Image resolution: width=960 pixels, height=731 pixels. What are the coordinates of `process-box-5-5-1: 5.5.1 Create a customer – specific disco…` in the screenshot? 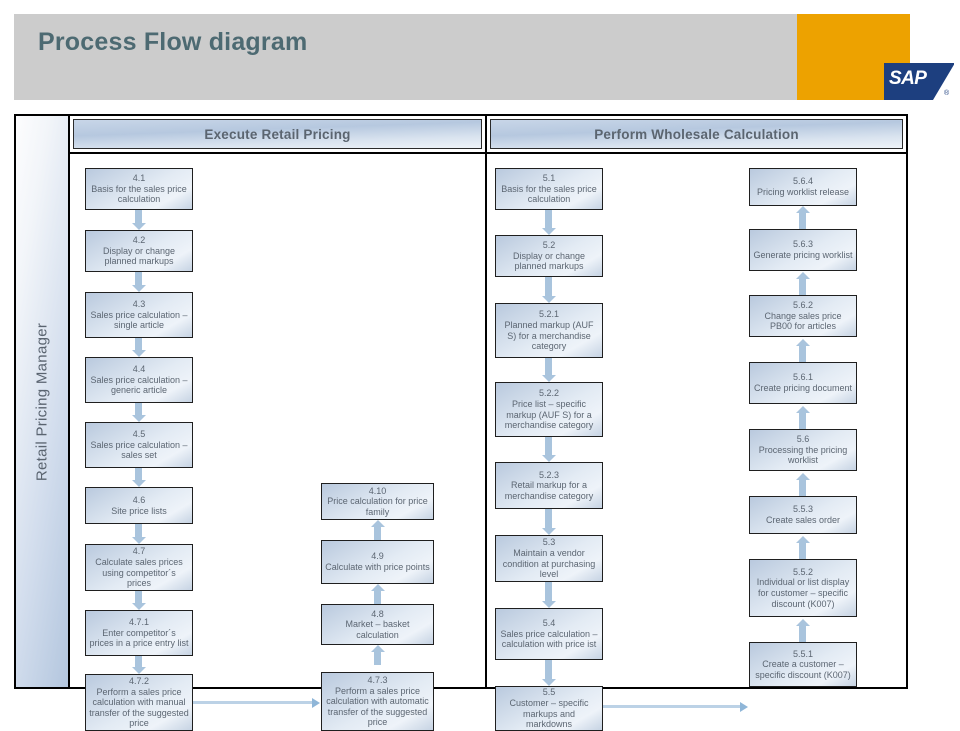 It's located at (803, 664).